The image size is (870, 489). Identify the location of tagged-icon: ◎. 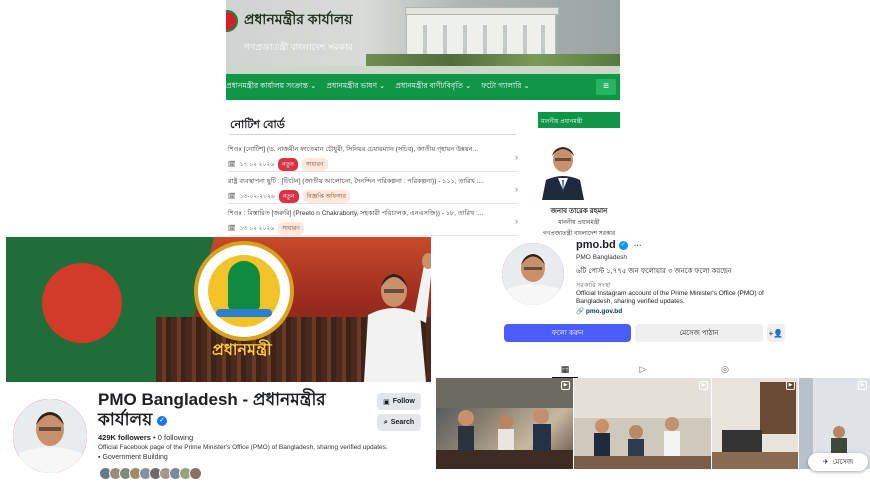
(725, 369).